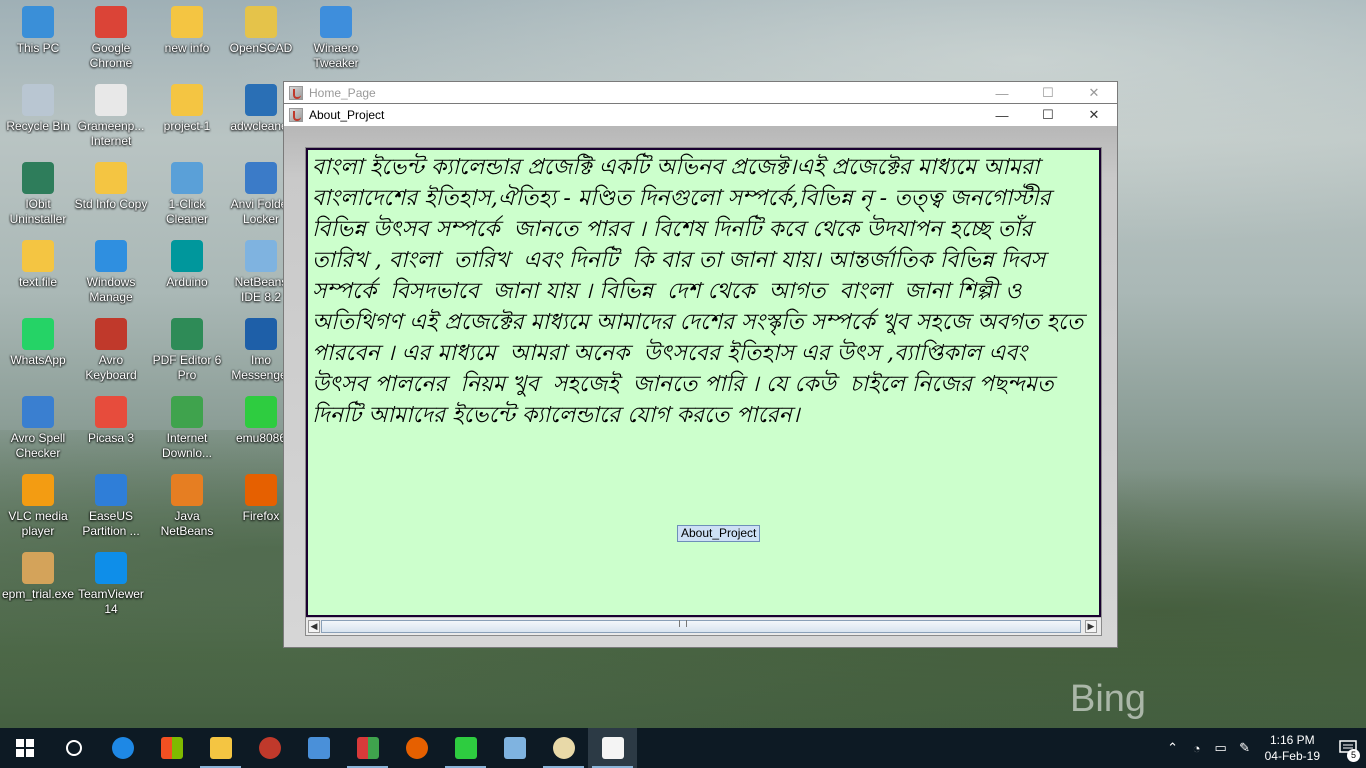  I want to click on scroll-right-arrow-icon: ▶, so click(1091, 626).